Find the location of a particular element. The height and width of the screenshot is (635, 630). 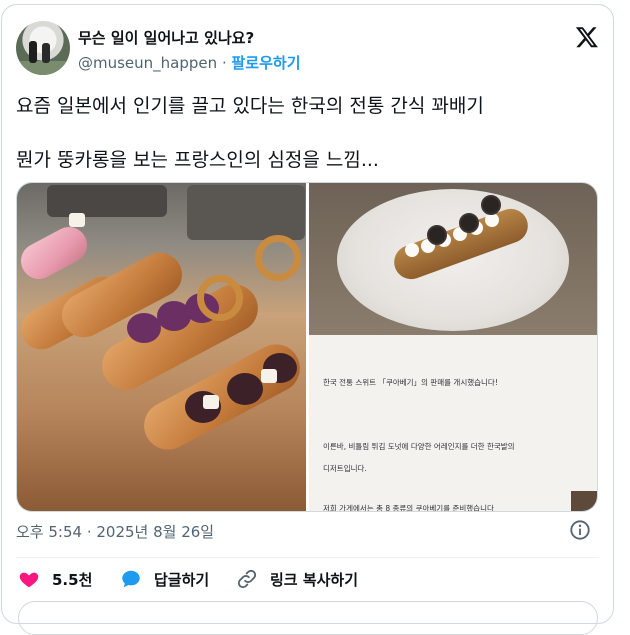

avatar is located at coordinates (43, 48).